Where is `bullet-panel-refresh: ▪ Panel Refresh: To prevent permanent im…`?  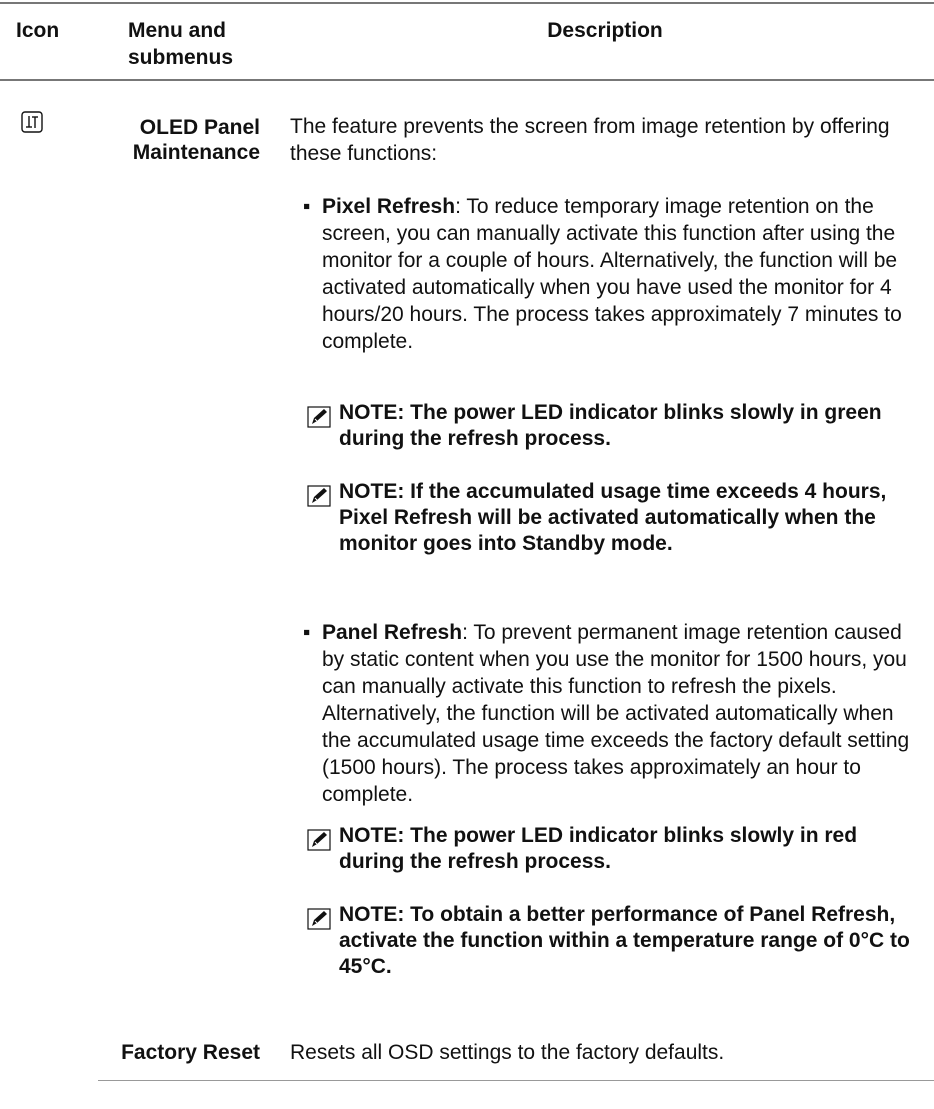
bullet-panel-refresh: ▪ Panel Refresh: To prevent permanent im… is located at coordinates (612, 713).